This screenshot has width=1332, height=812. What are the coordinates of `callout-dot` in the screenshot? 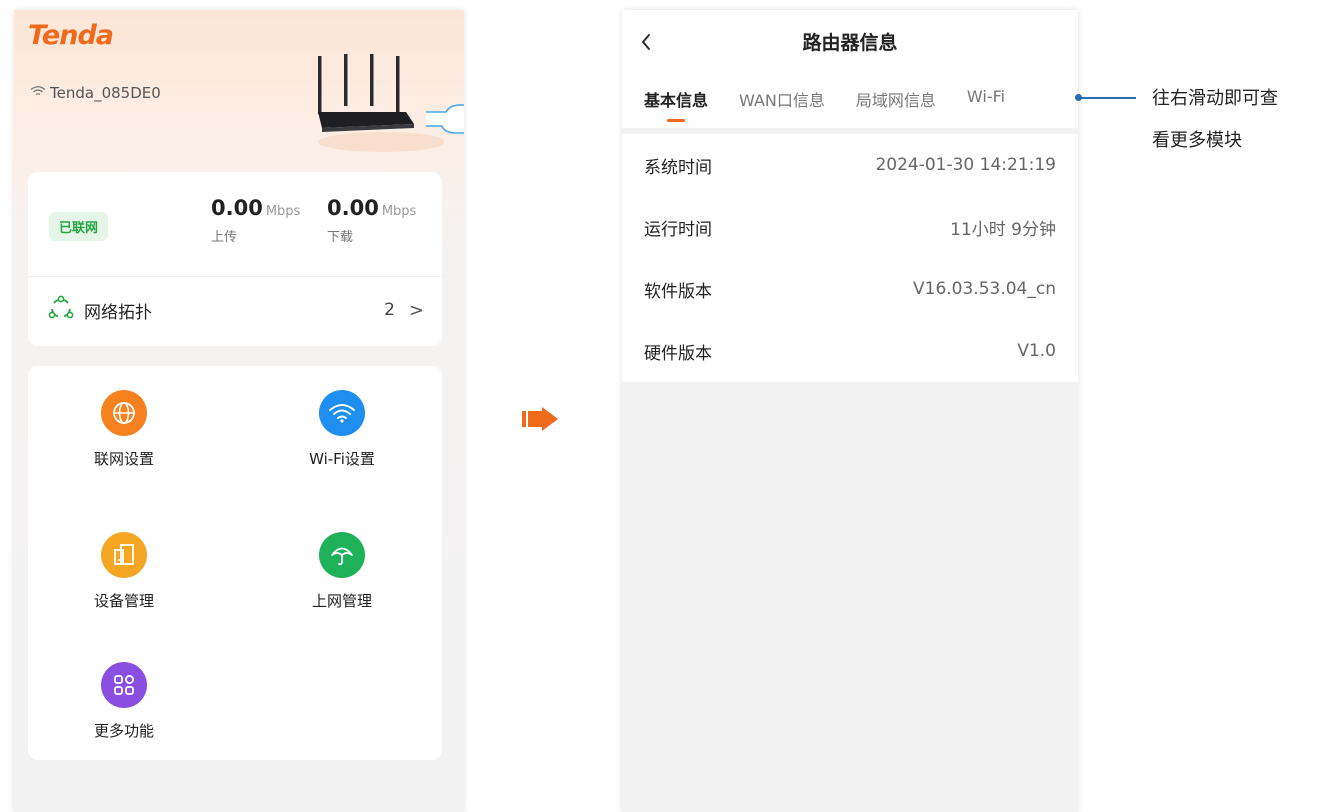 It's located at (1078, 97).